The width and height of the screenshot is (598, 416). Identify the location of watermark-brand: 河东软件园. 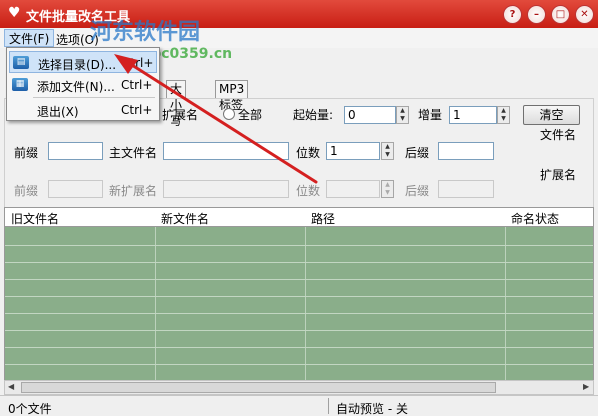
(145, 32).